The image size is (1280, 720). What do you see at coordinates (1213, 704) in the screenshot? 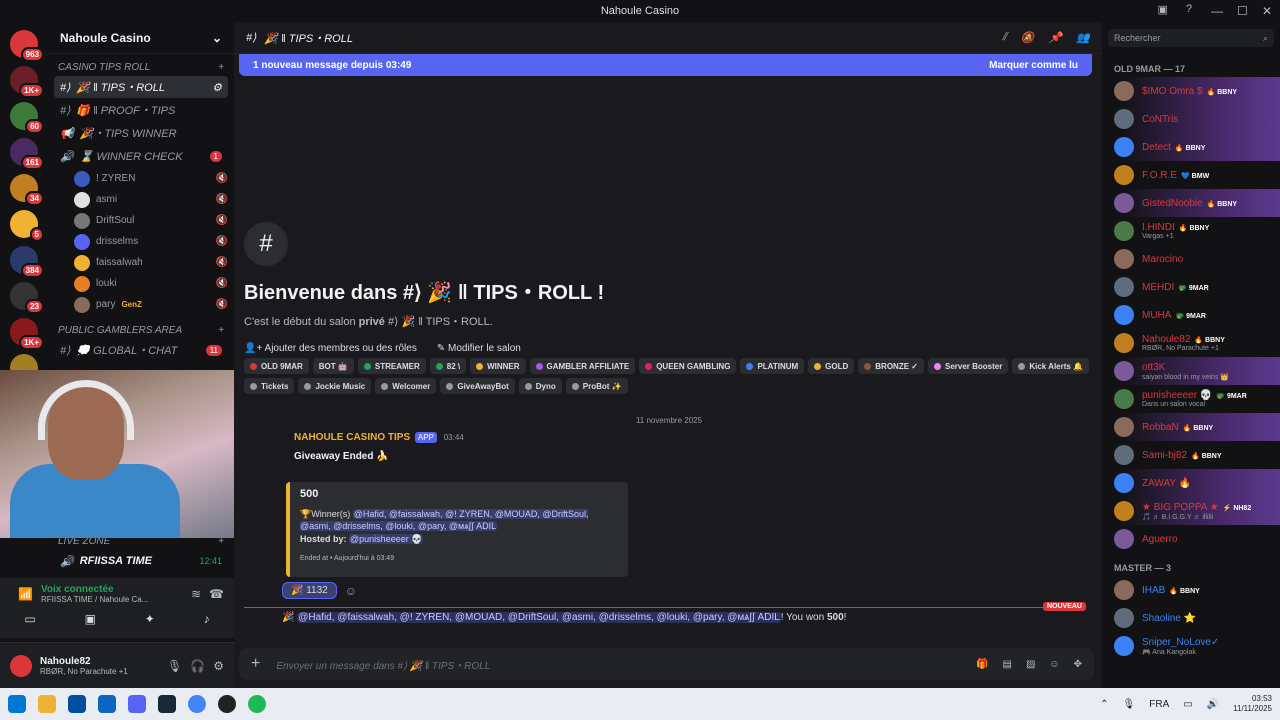
I see `volume-icon: 🔊` at bounding box center [1213, 704].